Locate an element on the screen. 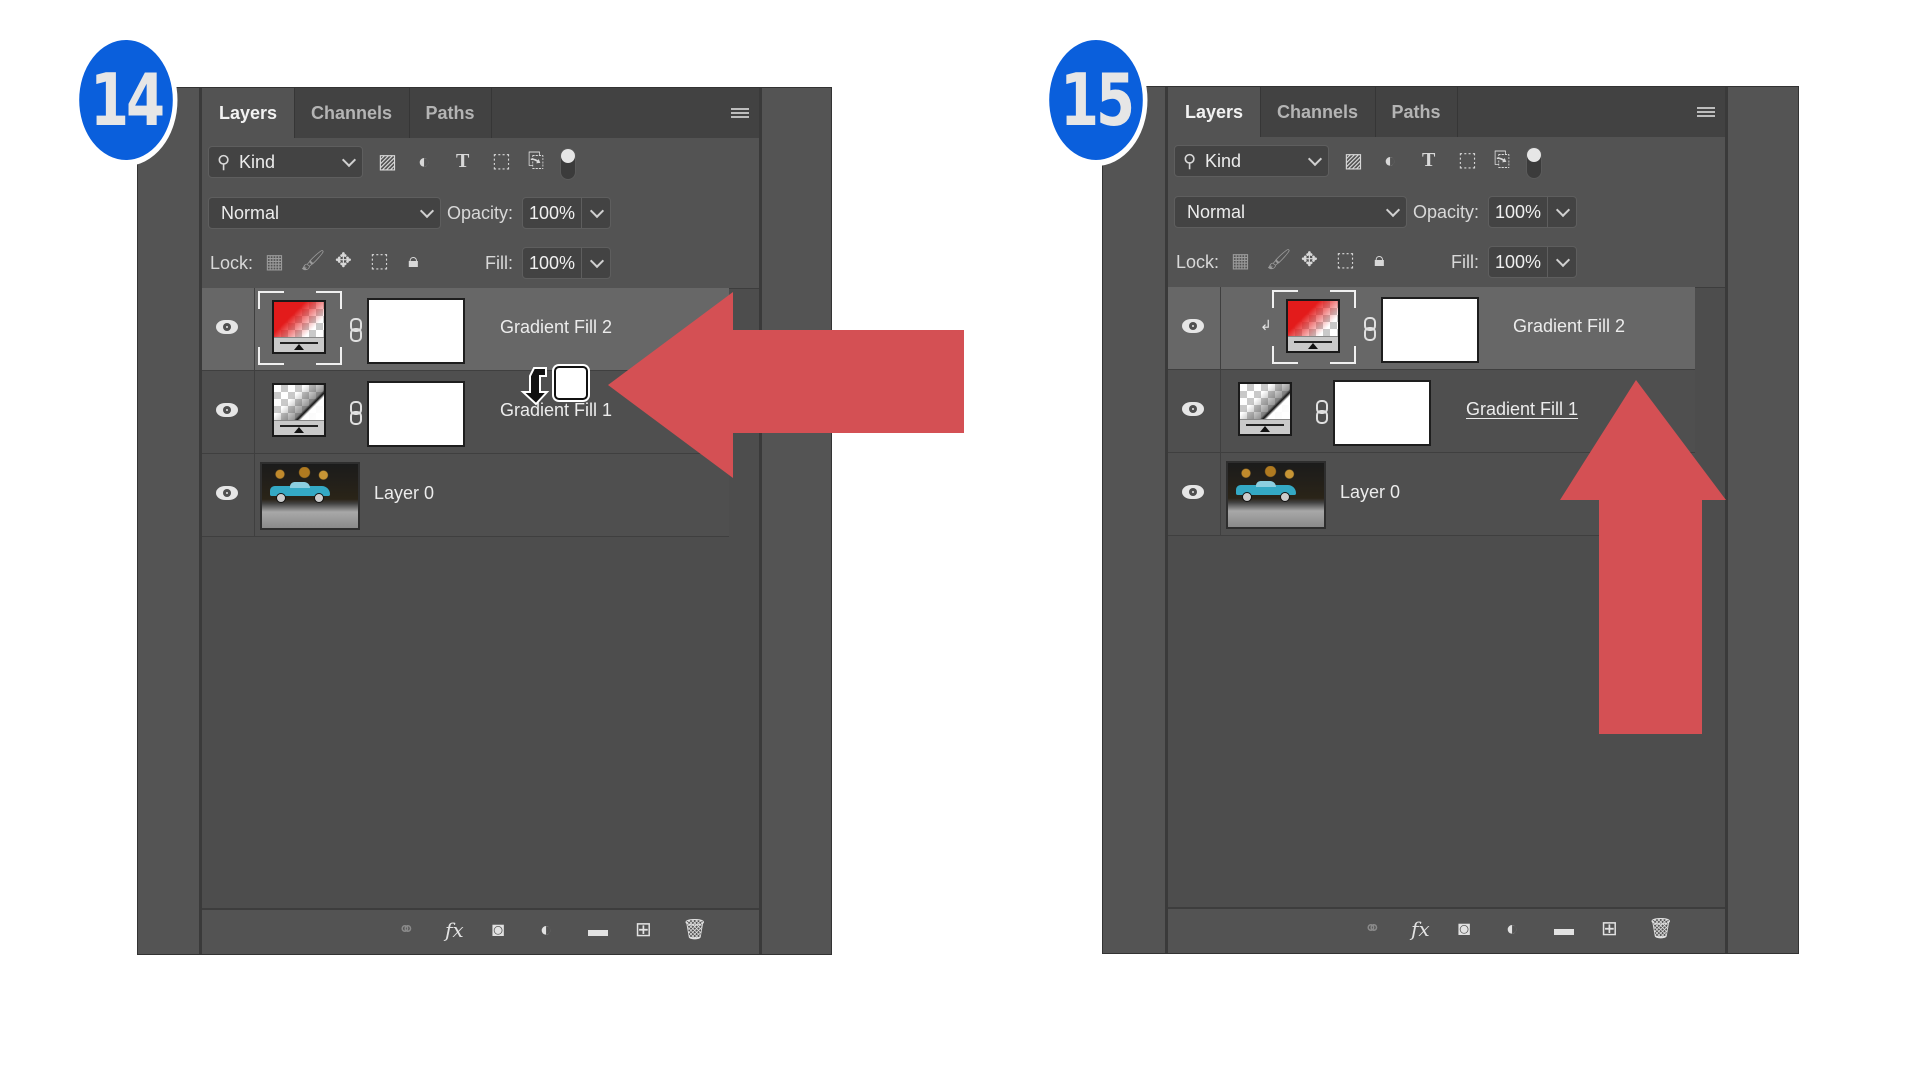  annotation-arrow-up is located at coordinates (1643, 557).